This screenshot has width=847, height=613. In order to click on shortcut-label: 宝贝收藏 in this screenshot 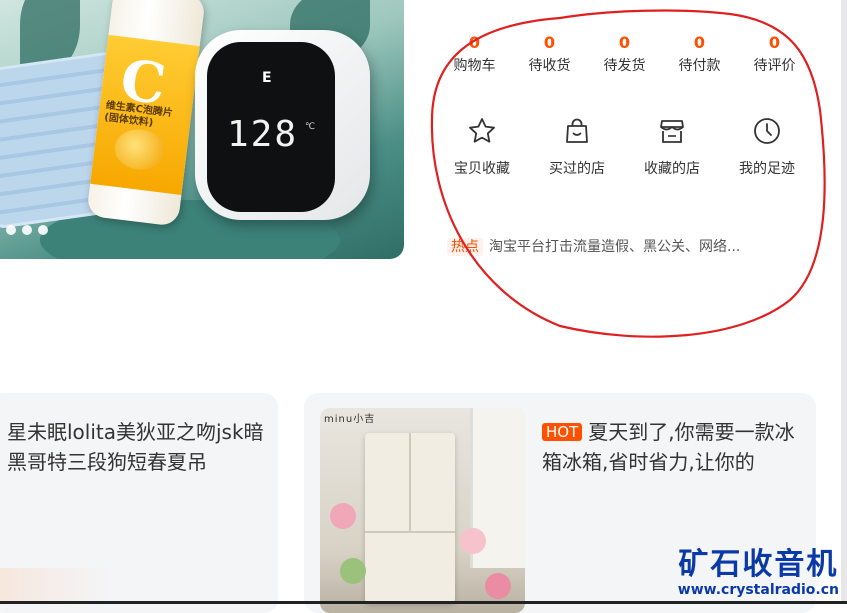, I will do `click(482, 169)`.